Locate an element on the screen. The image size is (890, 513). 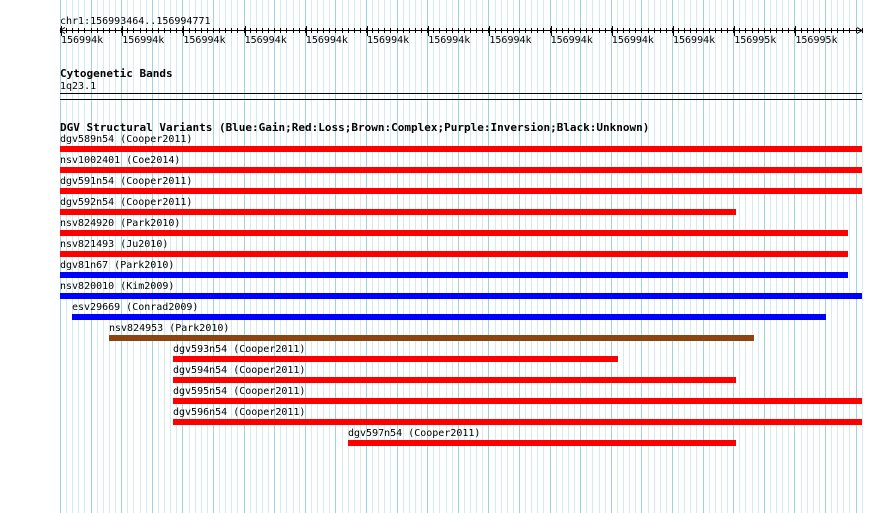
variant-label: dgv592n54 (Cooper2011) is located at coordinates (126, 202).